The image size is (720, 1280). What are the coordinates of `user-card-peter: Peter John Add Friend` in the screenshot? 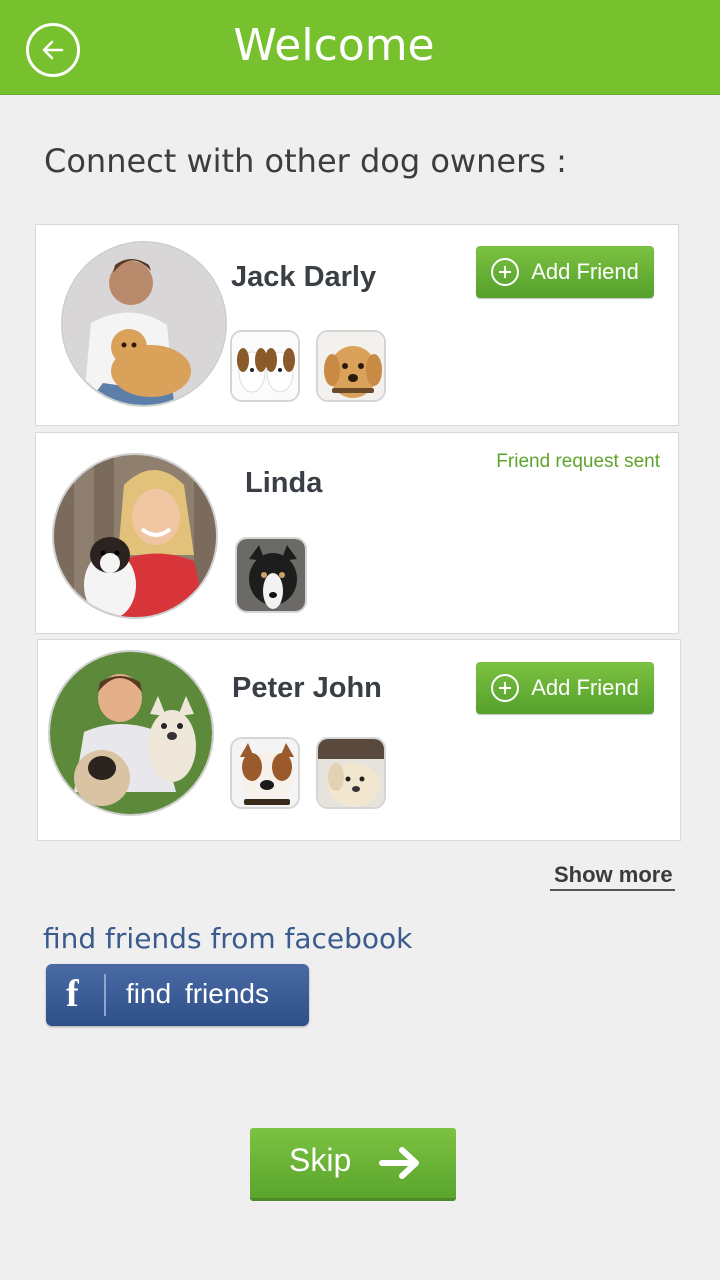 It's located at (359, 740).